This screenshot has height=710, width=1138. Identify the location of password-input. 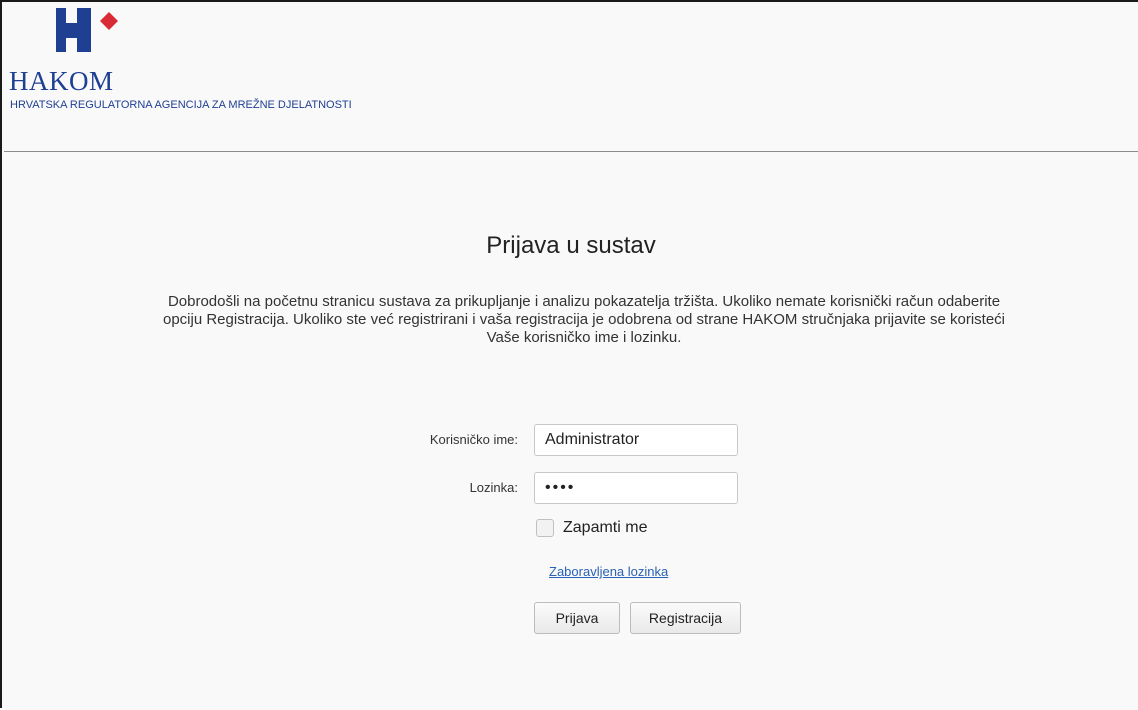
(636, 488).